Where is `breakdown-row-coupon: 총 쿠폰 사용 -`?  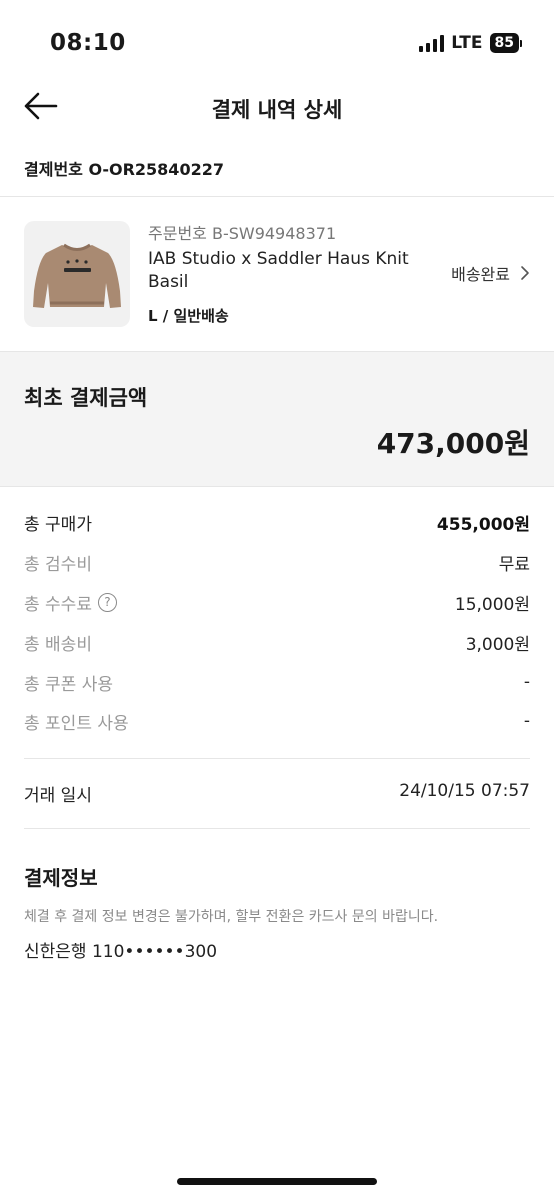 breakdown-row-coupon: 총 쿠폰 사용 - is located at coordinates (277, 682).